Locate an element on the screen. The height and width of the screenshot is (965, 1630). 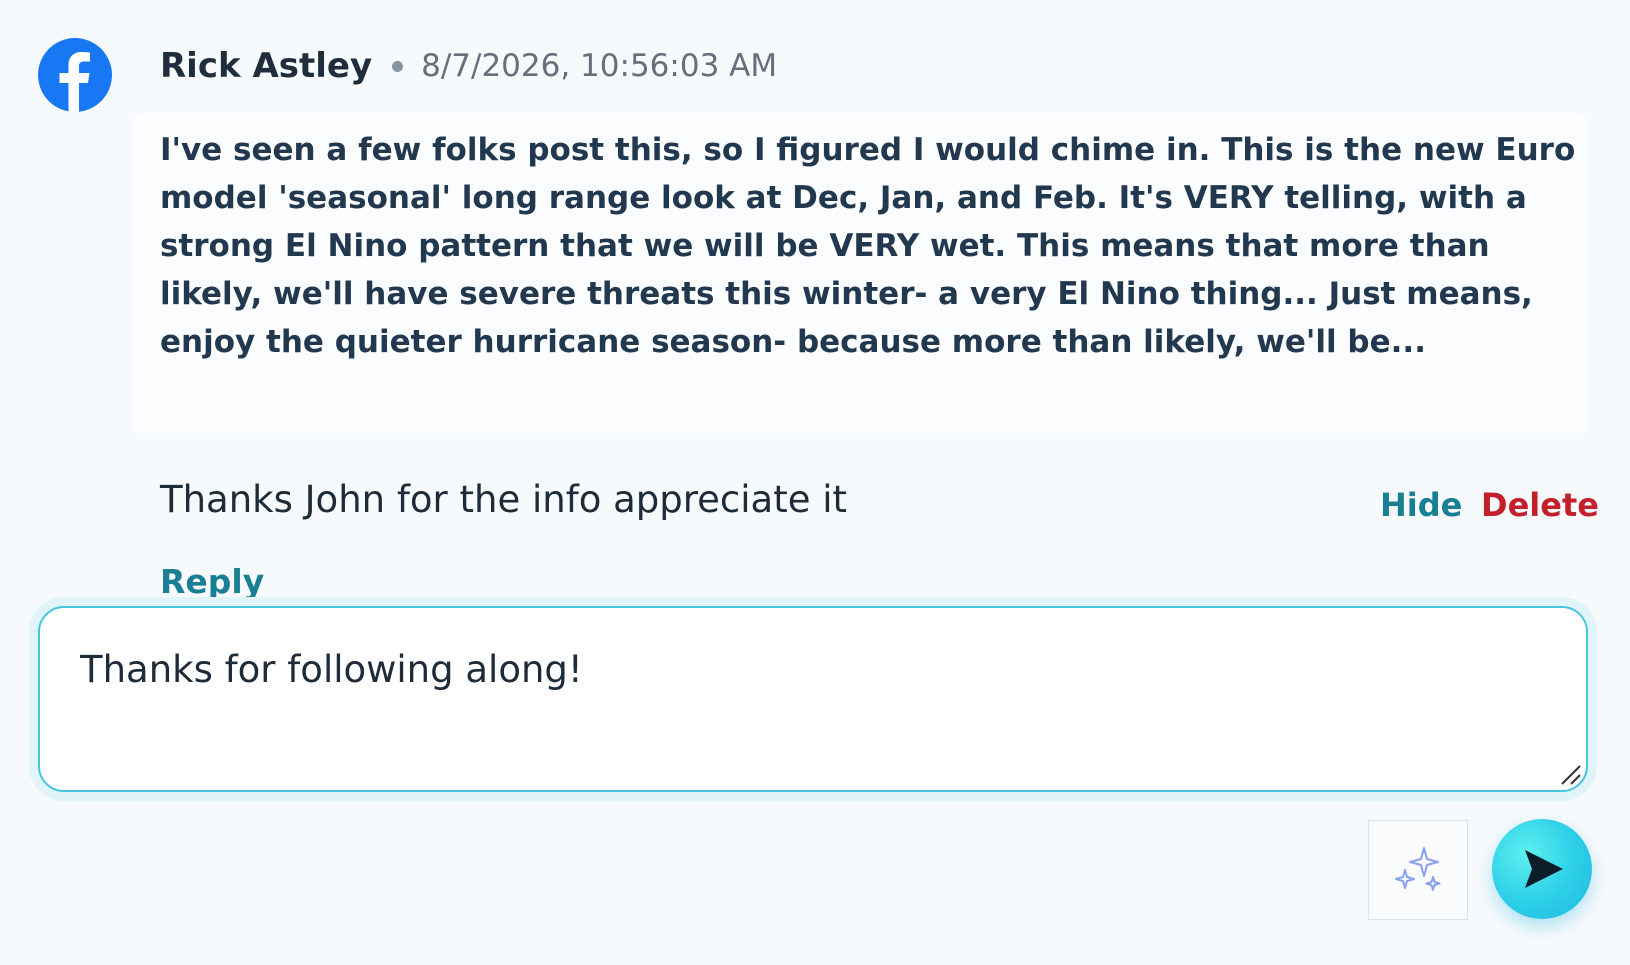
delete-button: Delete is located at coordinates (1540, 505).